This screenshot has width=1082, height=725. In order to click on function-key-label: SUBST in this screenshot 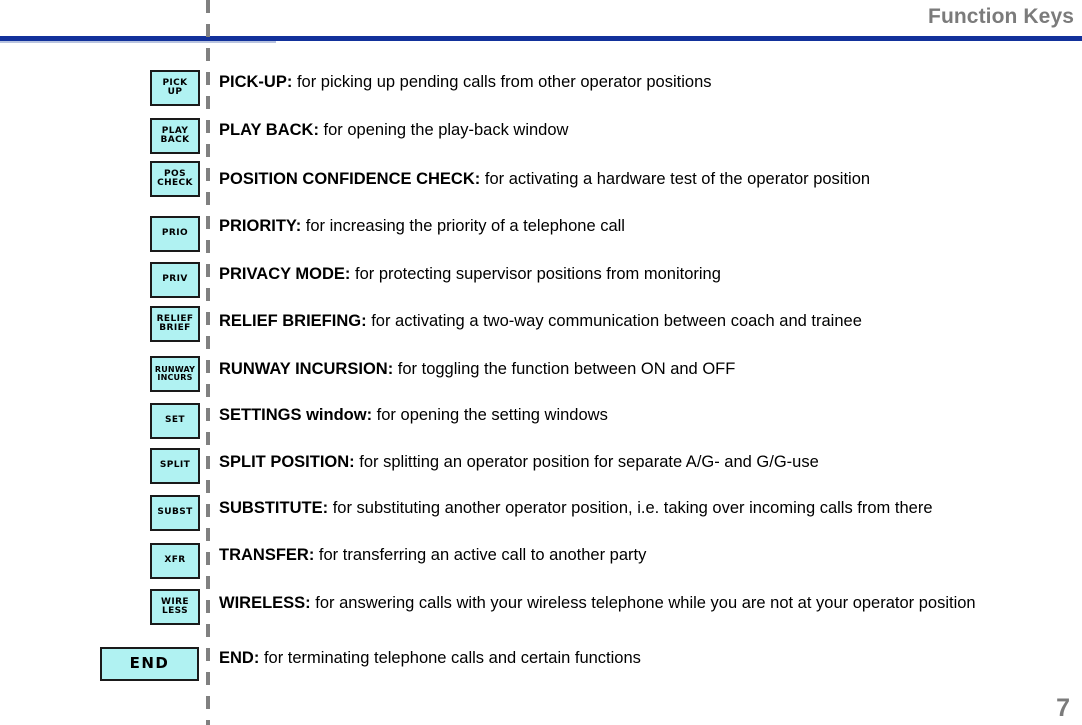, I will do `click(175, 512)`.